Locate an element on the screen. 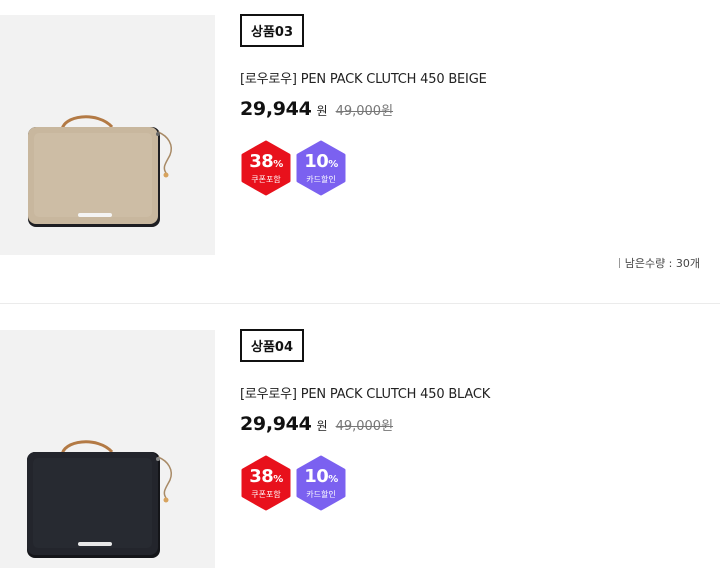 The height and width of the screenshot is (568, 720). divider is located at coordinates (360, 303).